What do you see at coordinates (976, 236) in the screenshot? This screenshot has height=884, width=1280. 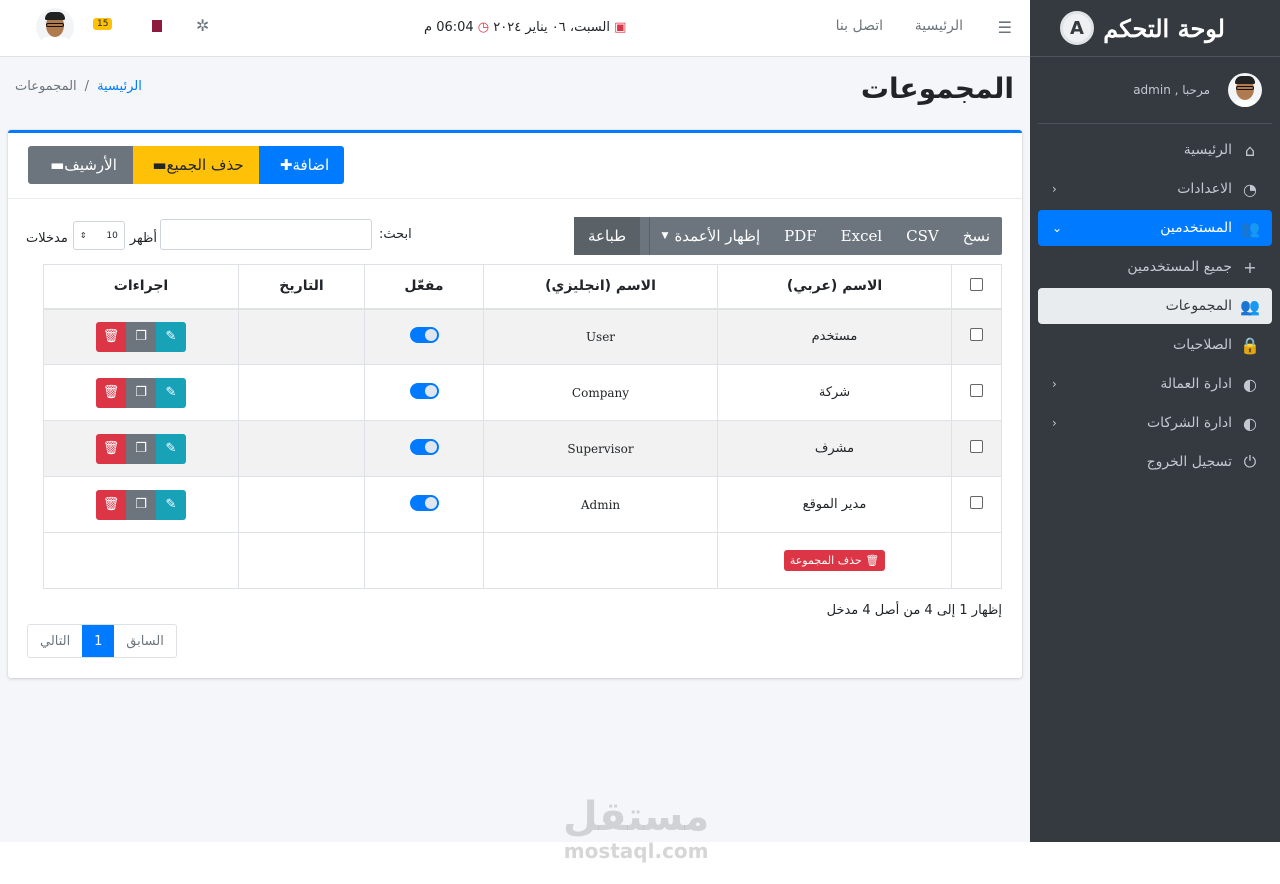 I see `copy-button: نسخ` at bounding box center [976, 236].